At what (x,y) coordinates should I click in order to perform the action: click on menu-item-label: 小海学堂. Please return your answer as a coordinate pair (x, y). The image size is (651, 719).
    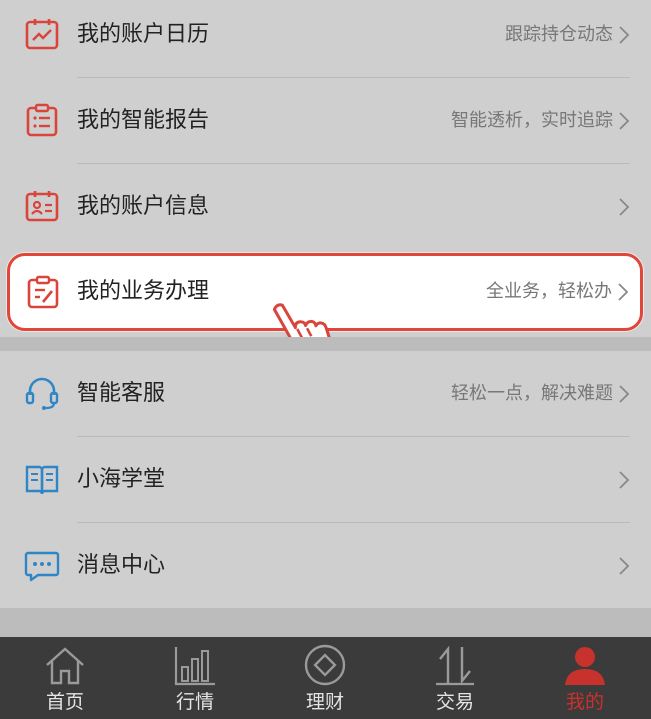
    Looking at the image, I should click on (121, 479).